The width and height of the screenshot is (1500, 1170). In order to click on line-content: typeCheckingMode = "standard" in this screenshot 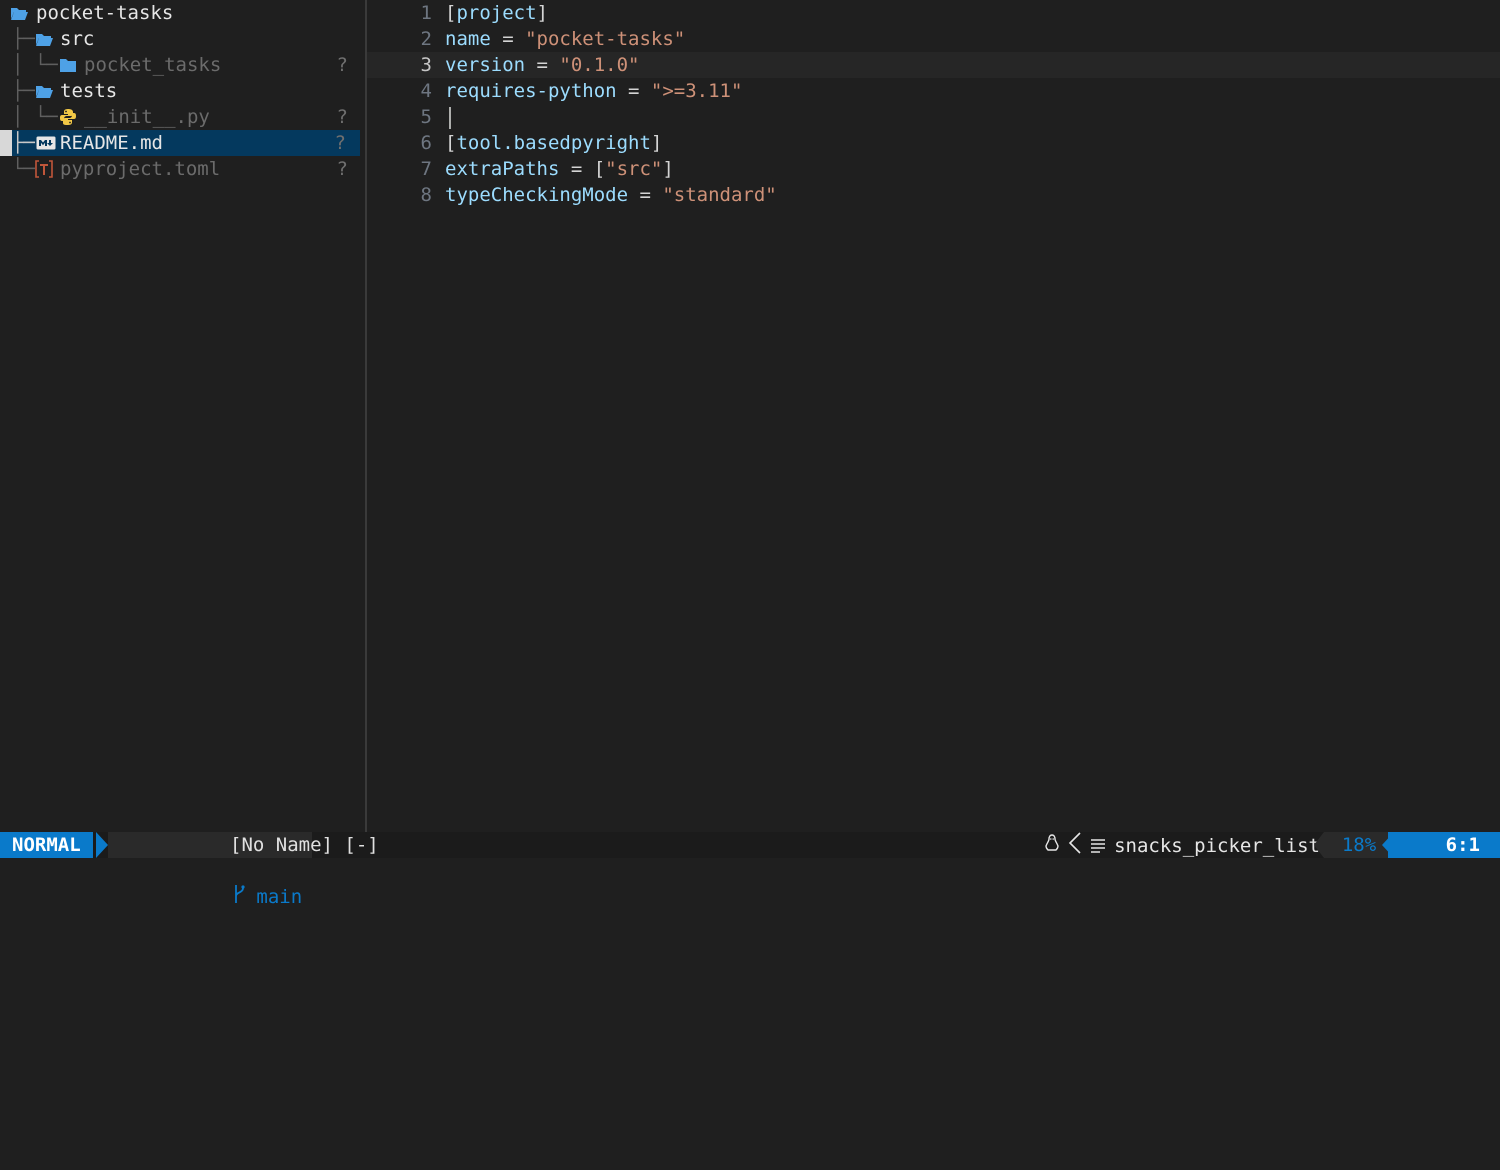, I will do `click(611, 195)`.